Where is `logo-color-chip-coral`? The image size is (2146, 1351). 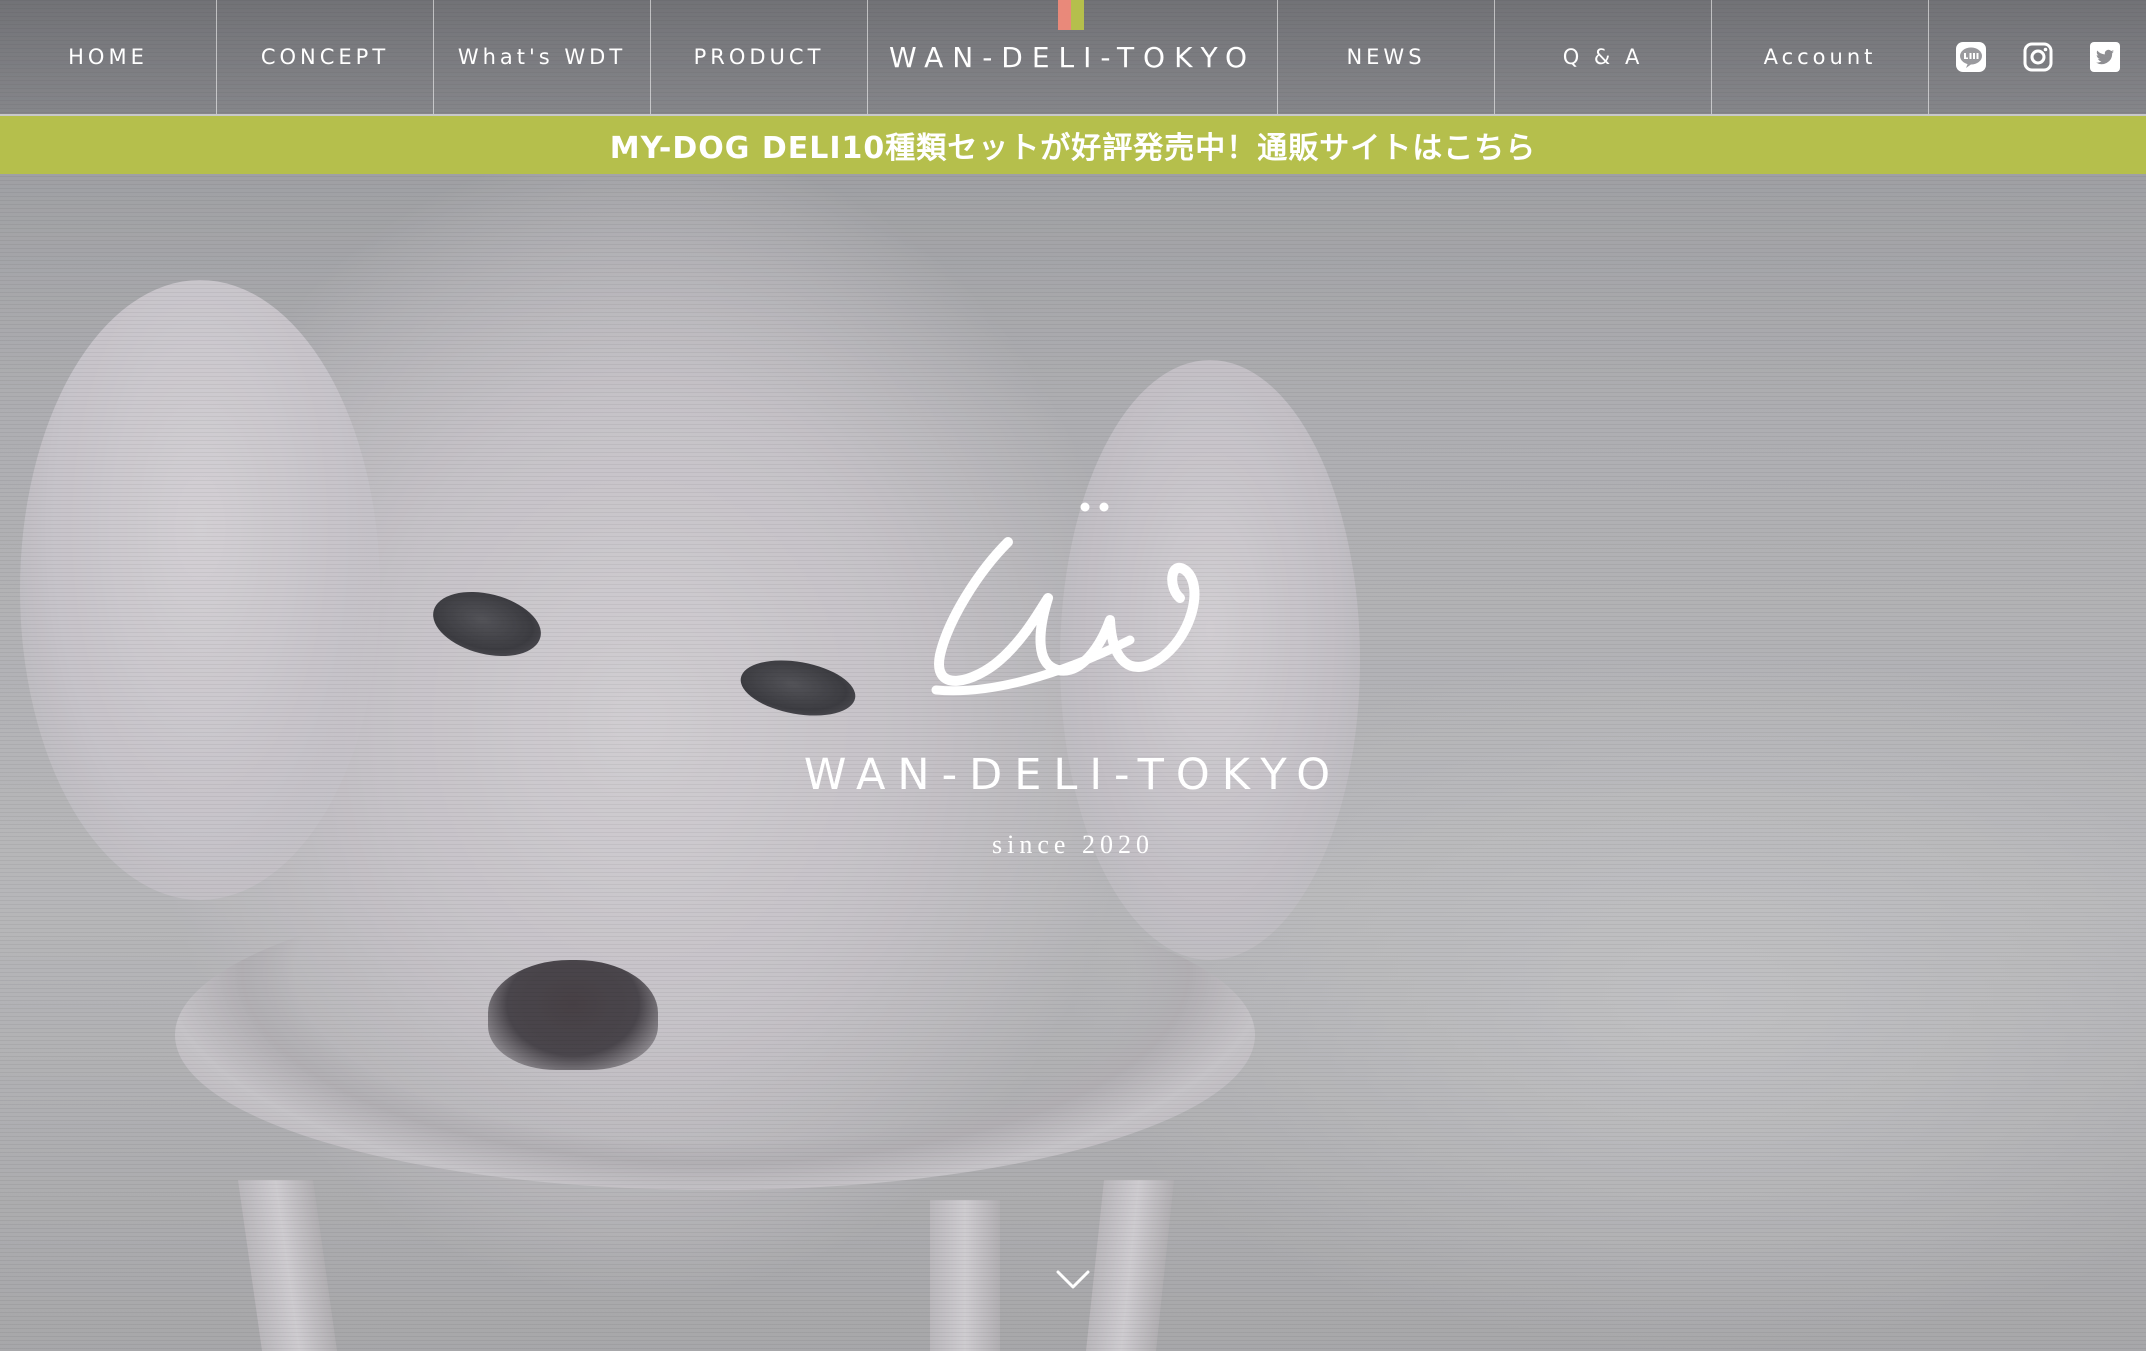
logo-color-chip-coral is located at coordinates (1064, 15).